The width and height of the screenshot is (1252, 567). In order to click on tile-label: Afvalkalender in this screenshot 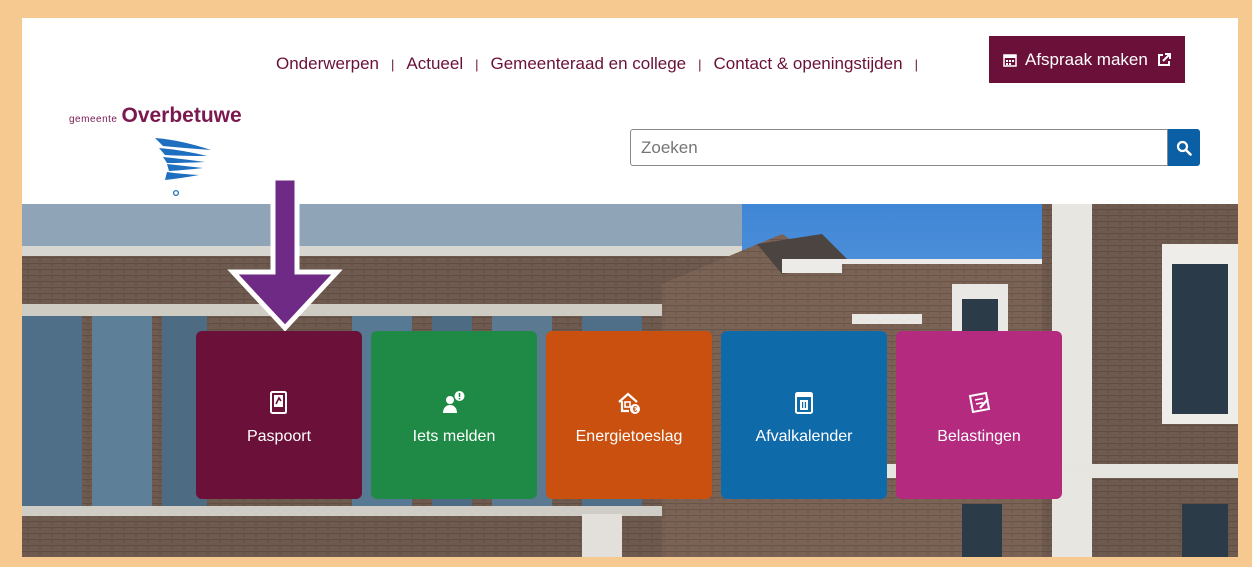, I will do `click(804, 436)`.